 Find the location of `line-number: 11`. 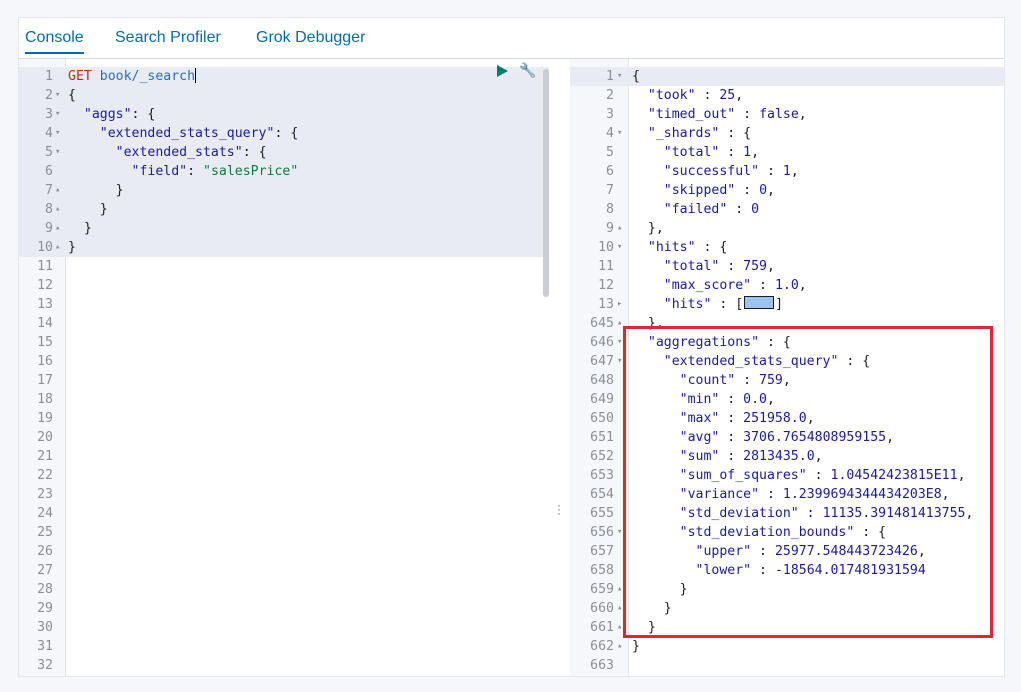

line-number: 11 is located at coordinates (45, 266).